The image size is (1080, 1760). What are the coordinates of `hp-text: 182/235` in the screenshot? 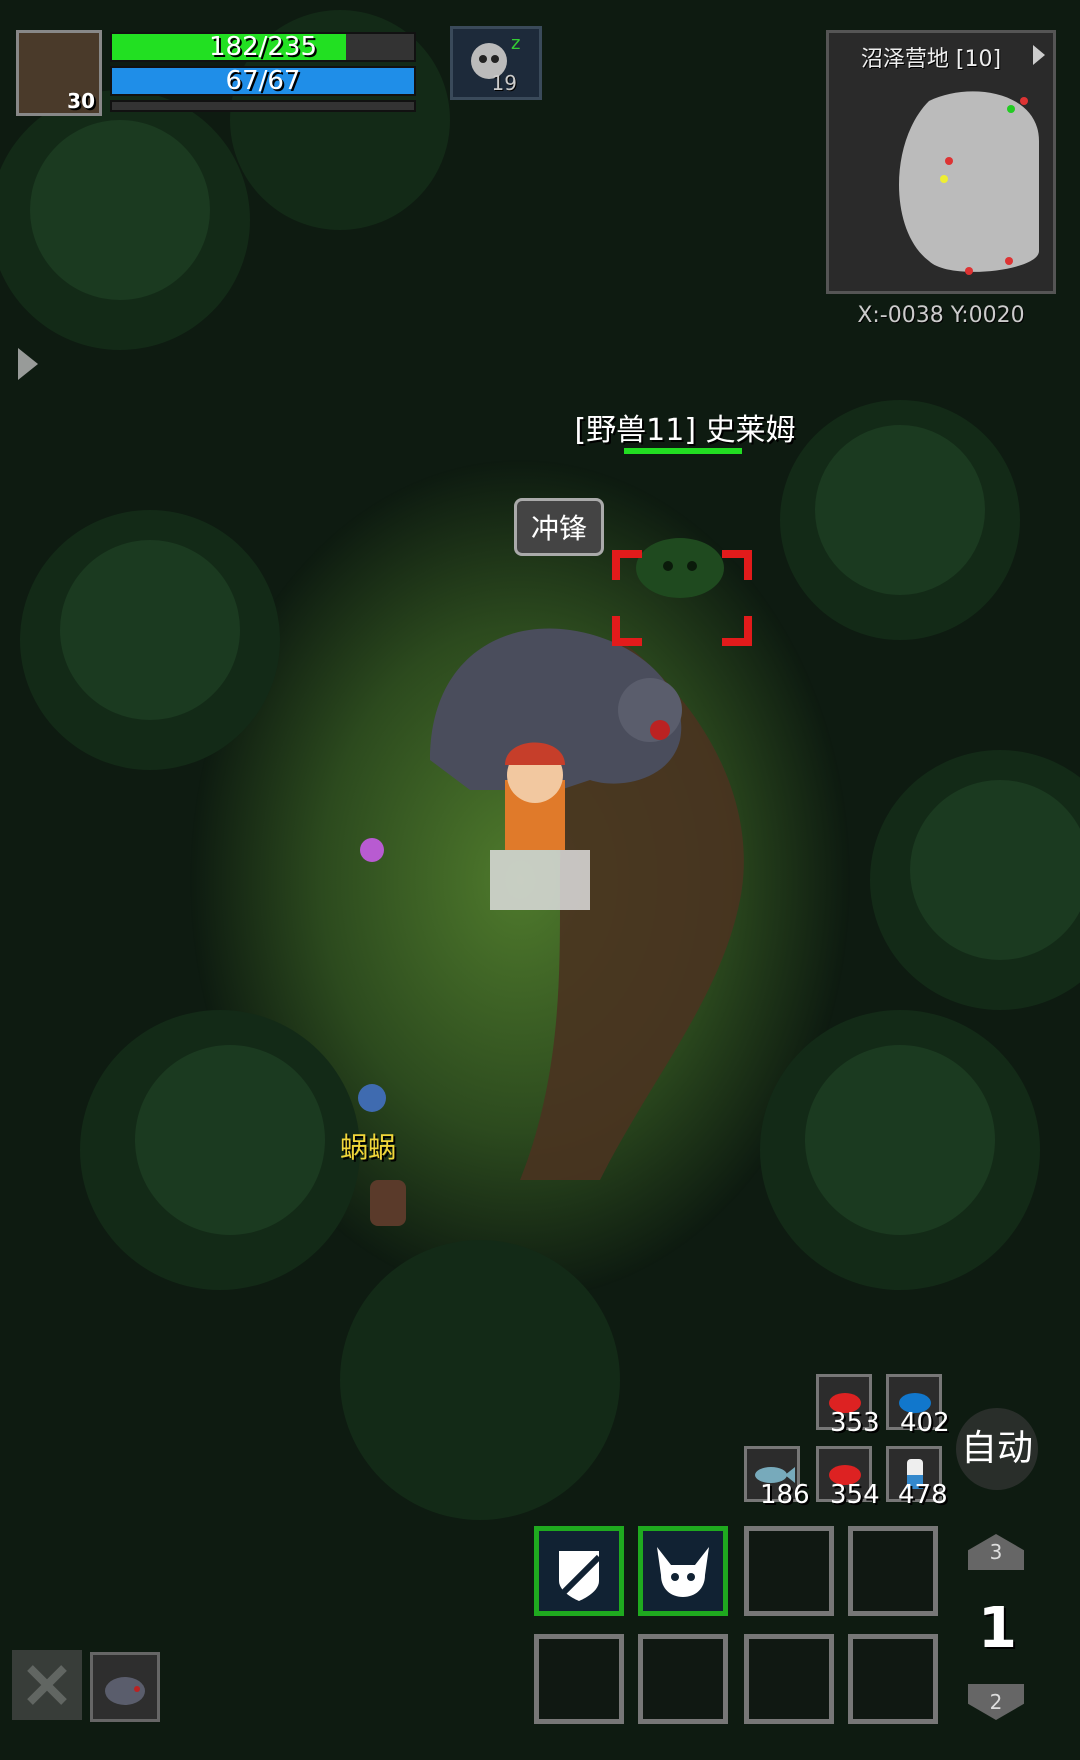 It's located at (262, 47).